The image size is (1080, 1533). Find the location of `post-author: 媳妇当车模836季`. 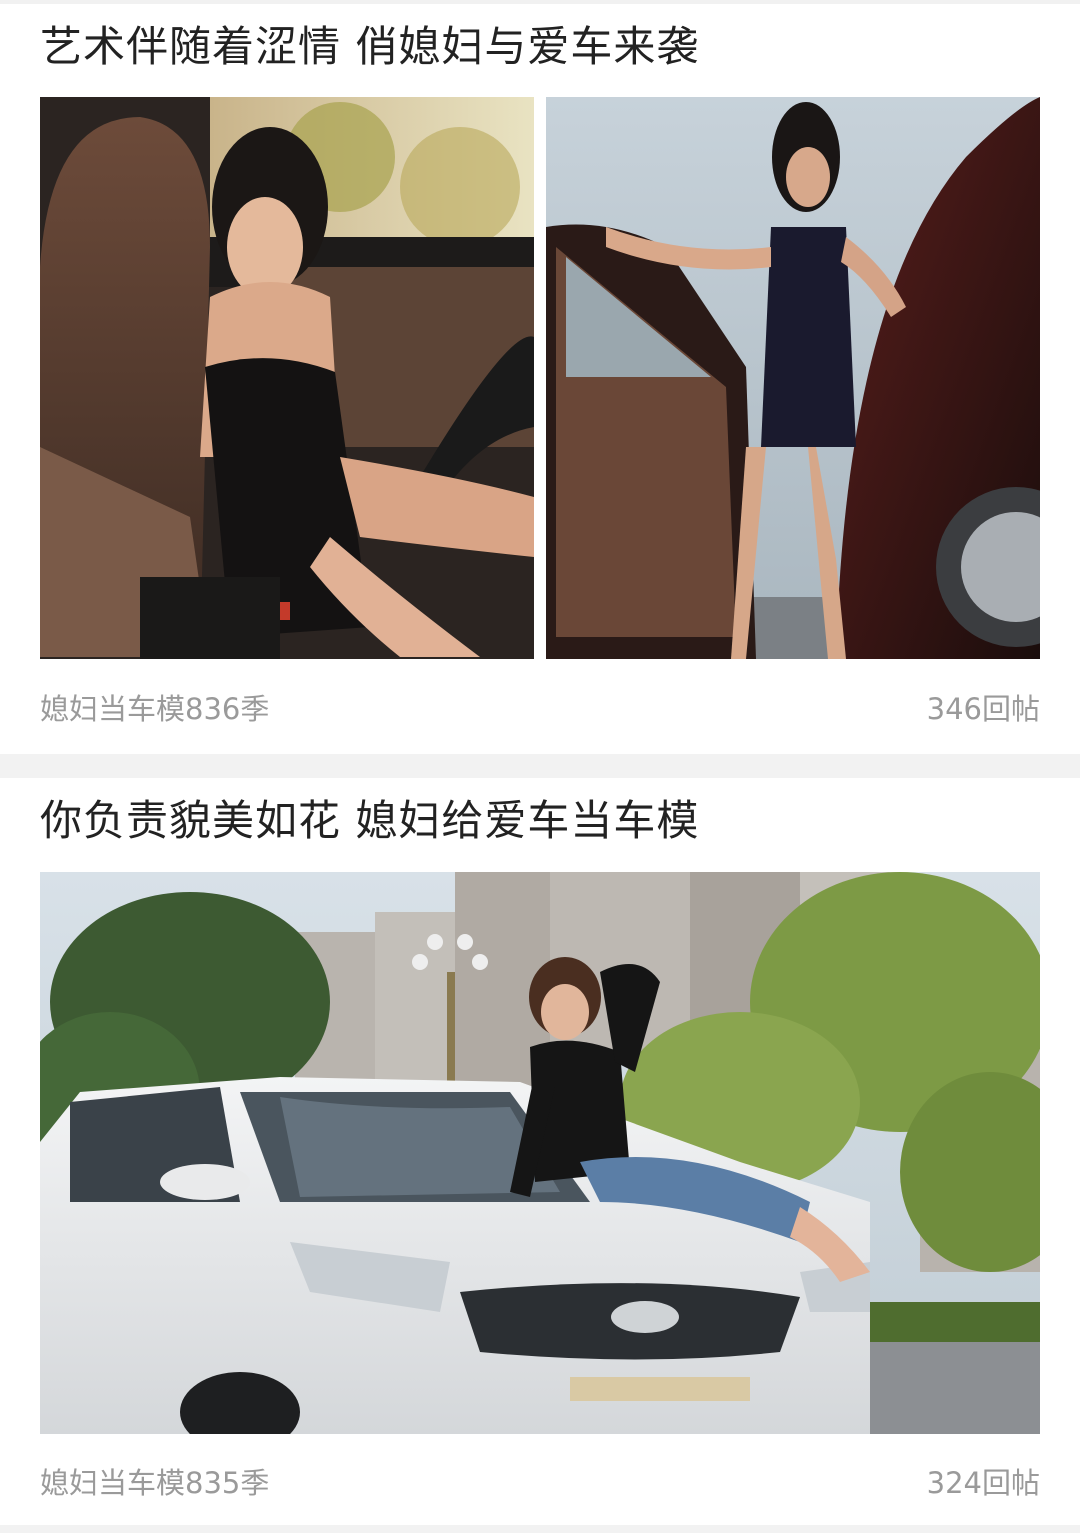

post-author: 媳妇当车模836季 is located at coordinates (154, 707).